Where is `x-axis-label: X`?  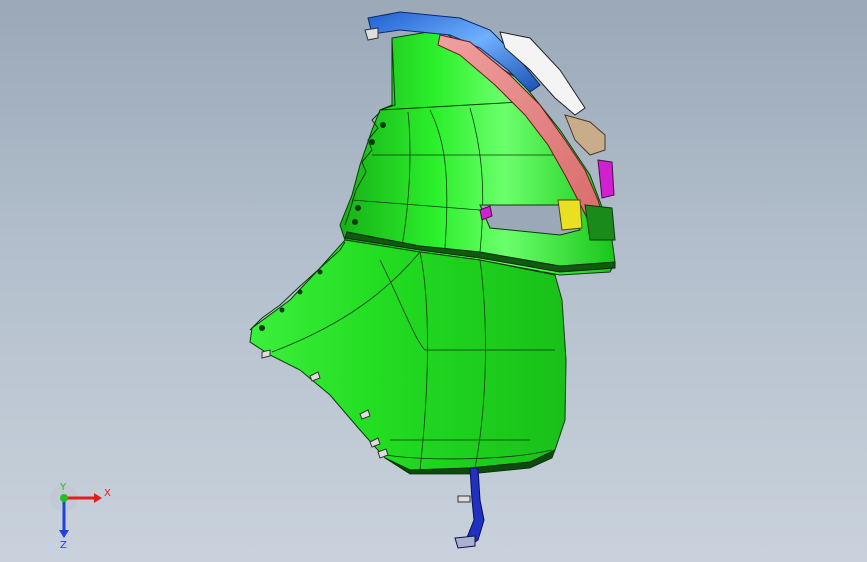 x-axis-label: X is located at coordinates (107, 493).